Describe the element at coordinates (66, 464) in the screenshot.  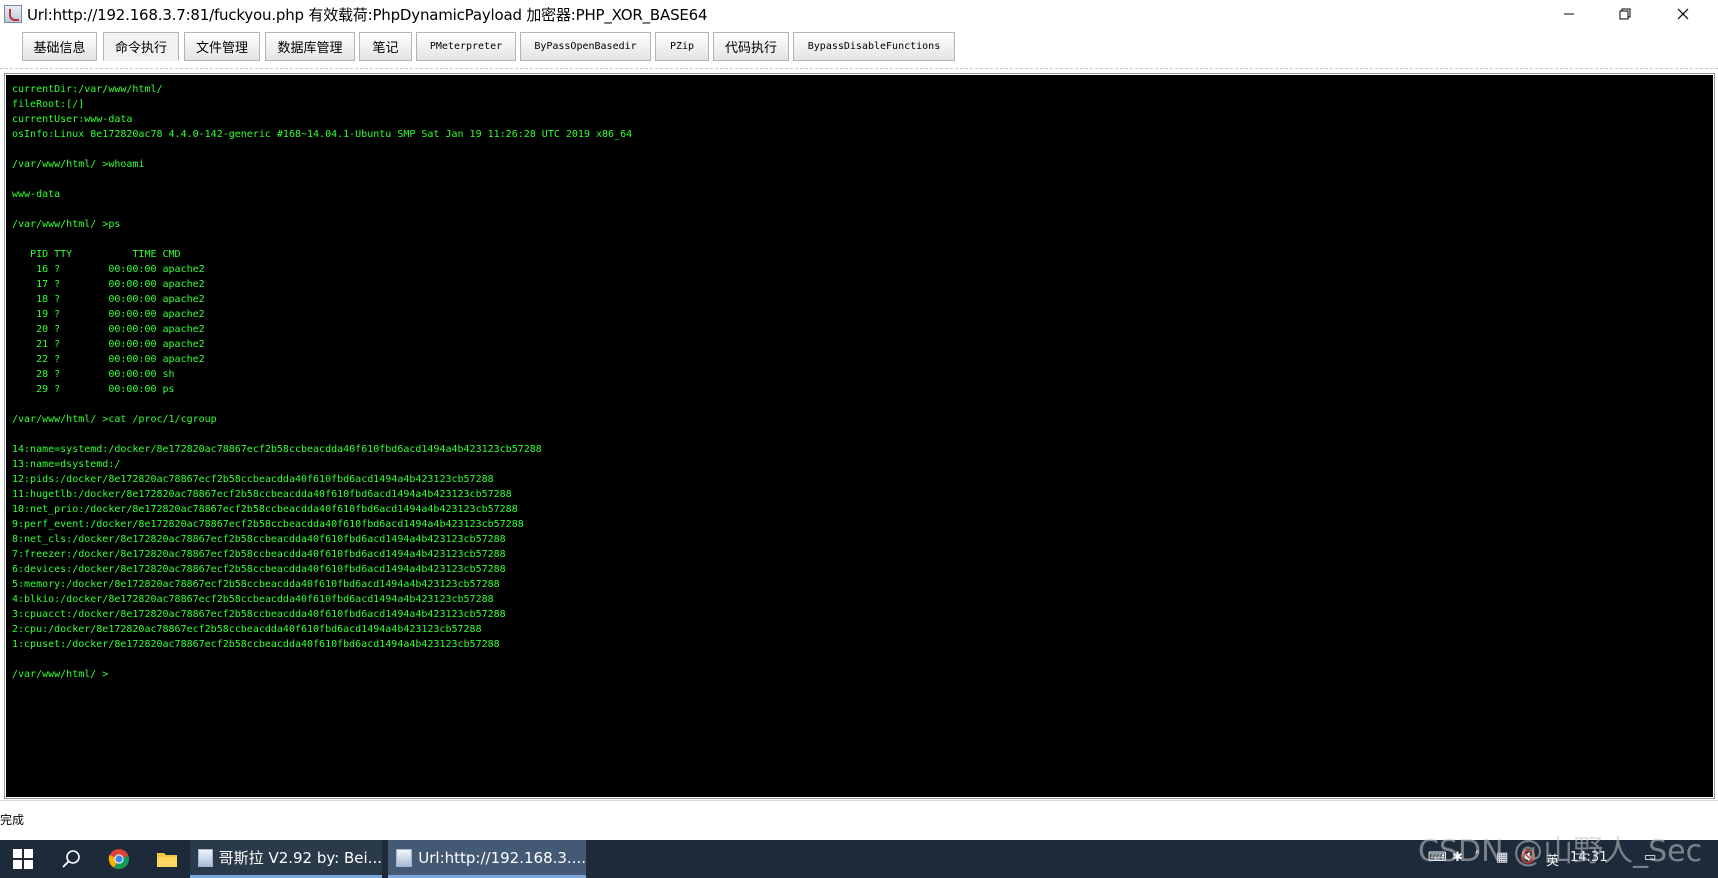
I see `terminal-line: 13:name=dsystemd:/` at that location.